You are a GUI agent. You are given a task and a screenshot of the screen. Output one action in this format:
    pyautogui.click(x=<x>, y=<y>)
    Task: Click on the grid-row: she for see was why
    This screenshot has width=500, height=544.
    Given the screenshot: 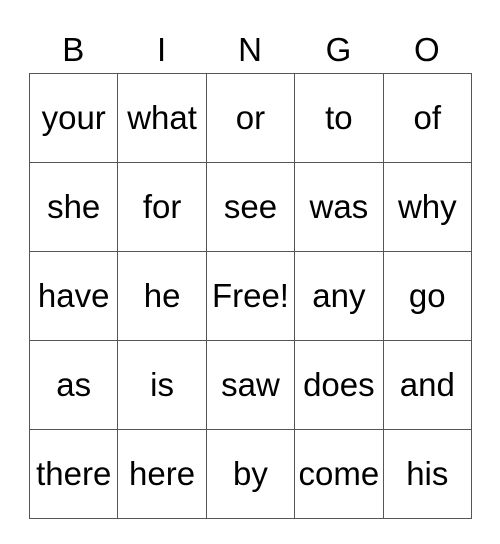 What is the action you would take?
    pyautogui.click(x=250, y=207)
    